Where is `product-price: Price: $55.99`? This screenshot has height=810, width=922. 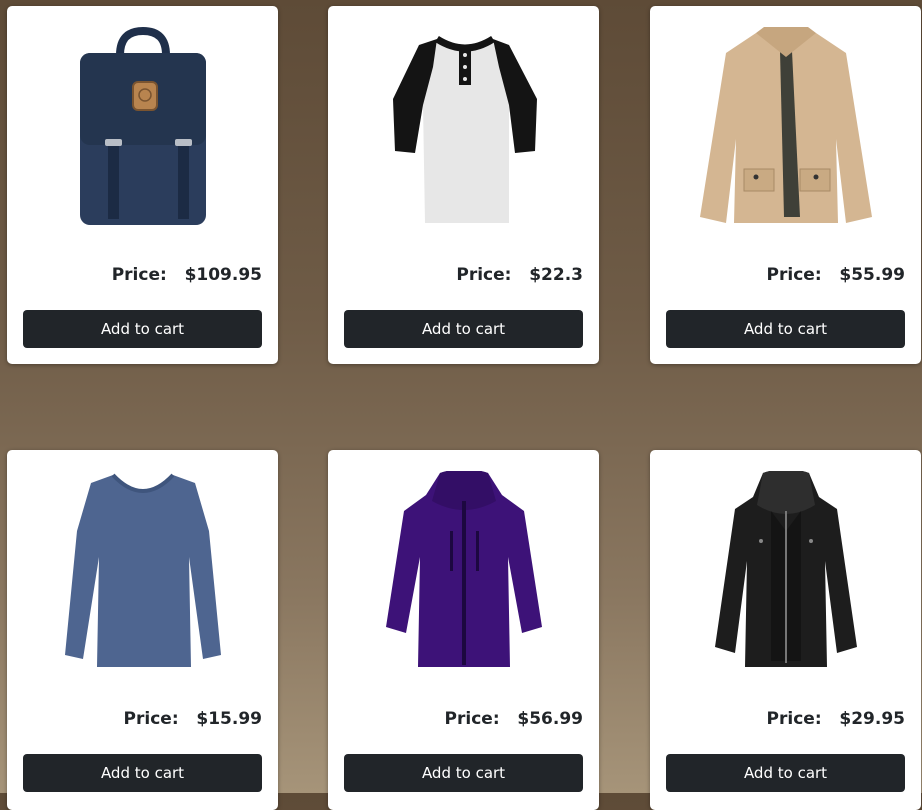
product-price: Price: $55.99 is located at coordinates (836, 275).